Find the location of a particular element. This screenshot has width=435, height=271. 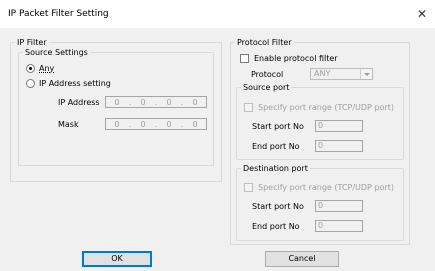

radio-ip-address-setting: IP Address setting is located at coordinates (68, 83).